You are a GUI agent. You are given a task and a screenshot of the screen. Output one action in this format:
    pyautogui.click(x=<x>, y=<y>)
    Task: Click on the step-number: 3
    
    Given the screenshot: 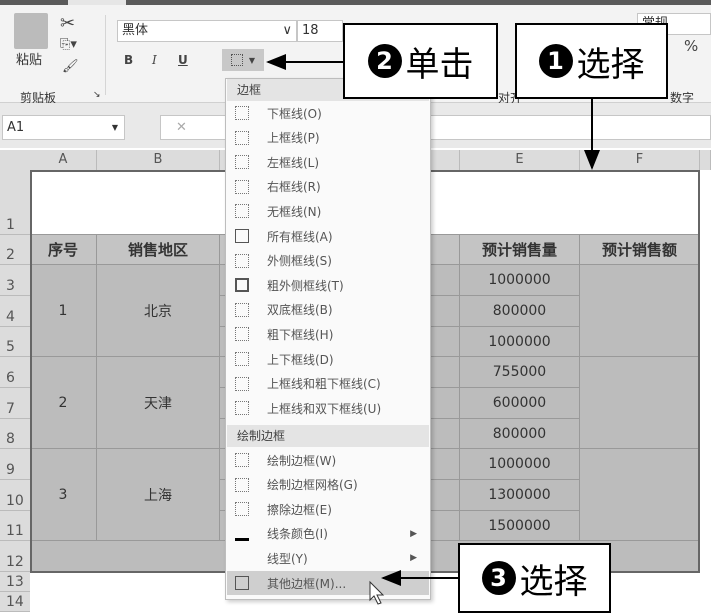 What is the action you would take?
    pyautogui.click(x=498, y=578)
    